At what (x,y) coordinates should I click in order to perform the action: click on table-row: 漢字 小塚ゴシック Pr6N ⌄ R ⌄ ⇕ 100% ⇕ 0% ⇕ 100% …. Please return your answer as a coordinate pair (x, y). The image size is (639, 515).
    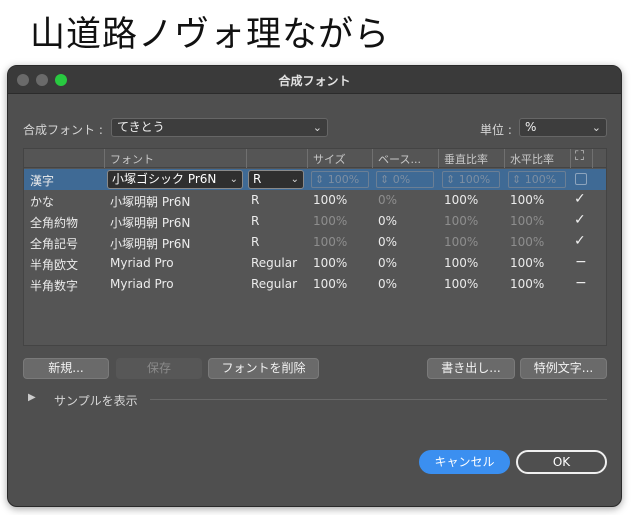
    Looking at the image, I should click on (315, 179).